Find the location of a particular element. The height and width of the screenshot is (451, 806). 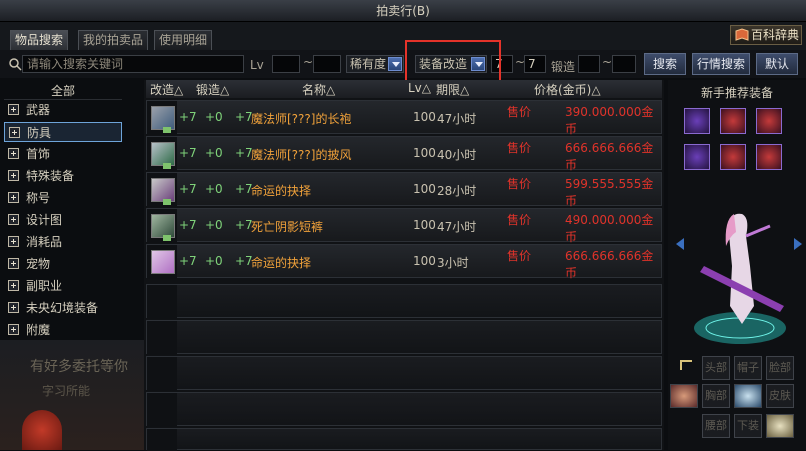

forge-max-input is located at coordinates (624, 64).